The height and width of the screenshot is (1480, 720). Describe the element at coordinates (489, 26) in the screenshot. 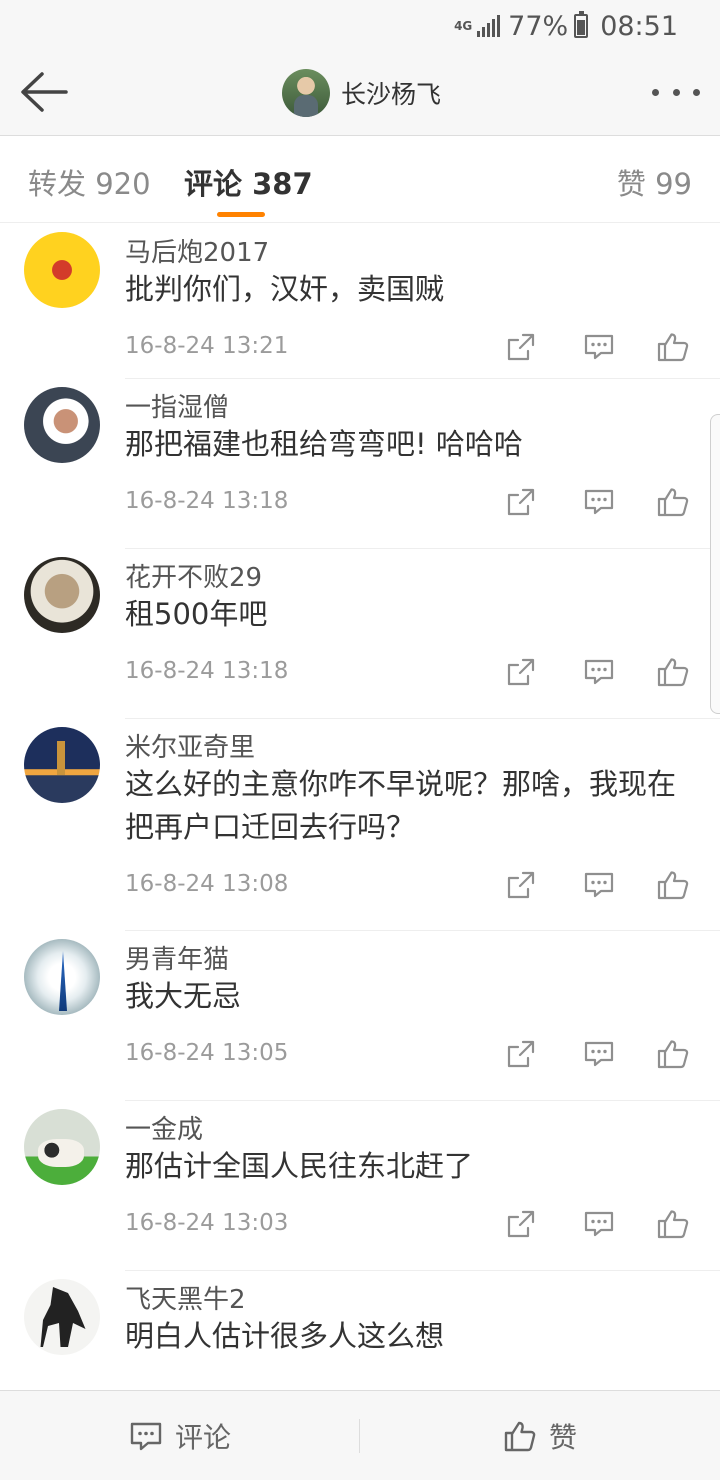

I see `signal-icon` at that location.